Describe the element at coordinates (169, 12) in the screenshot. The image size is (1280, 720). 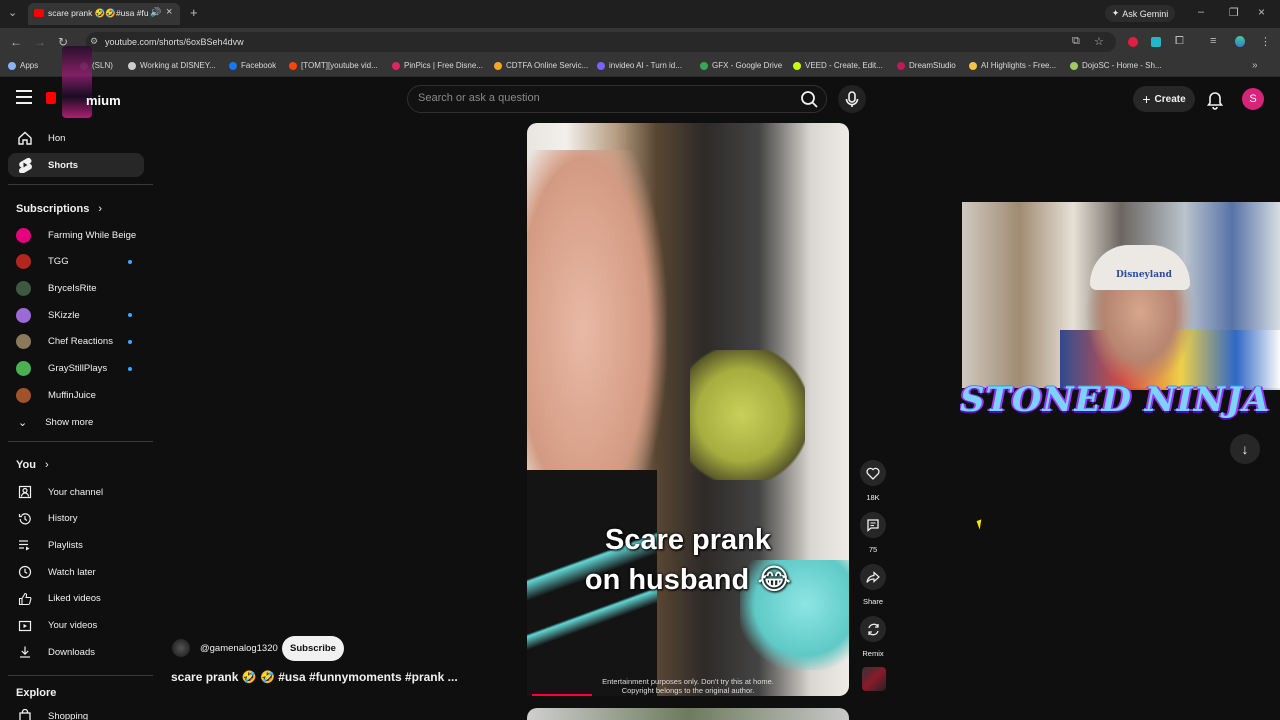
I see `tab-close-icon: ×` at that location.